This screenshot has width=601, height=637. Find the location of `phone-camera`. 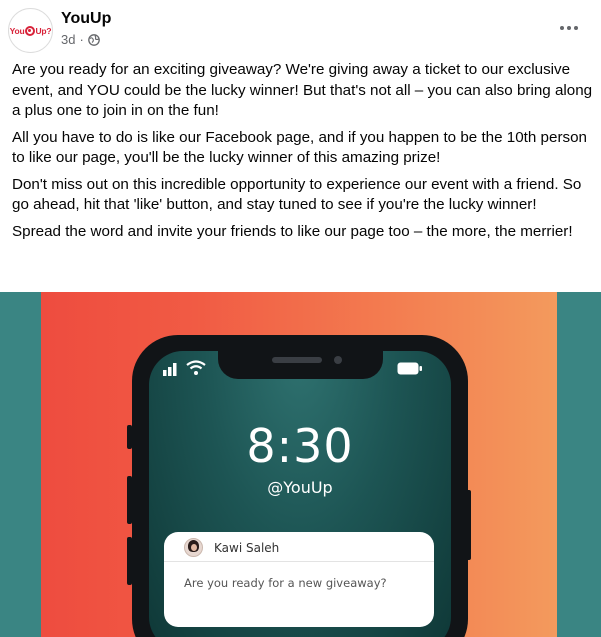

phone-camera is located at coordinates (338, 360).